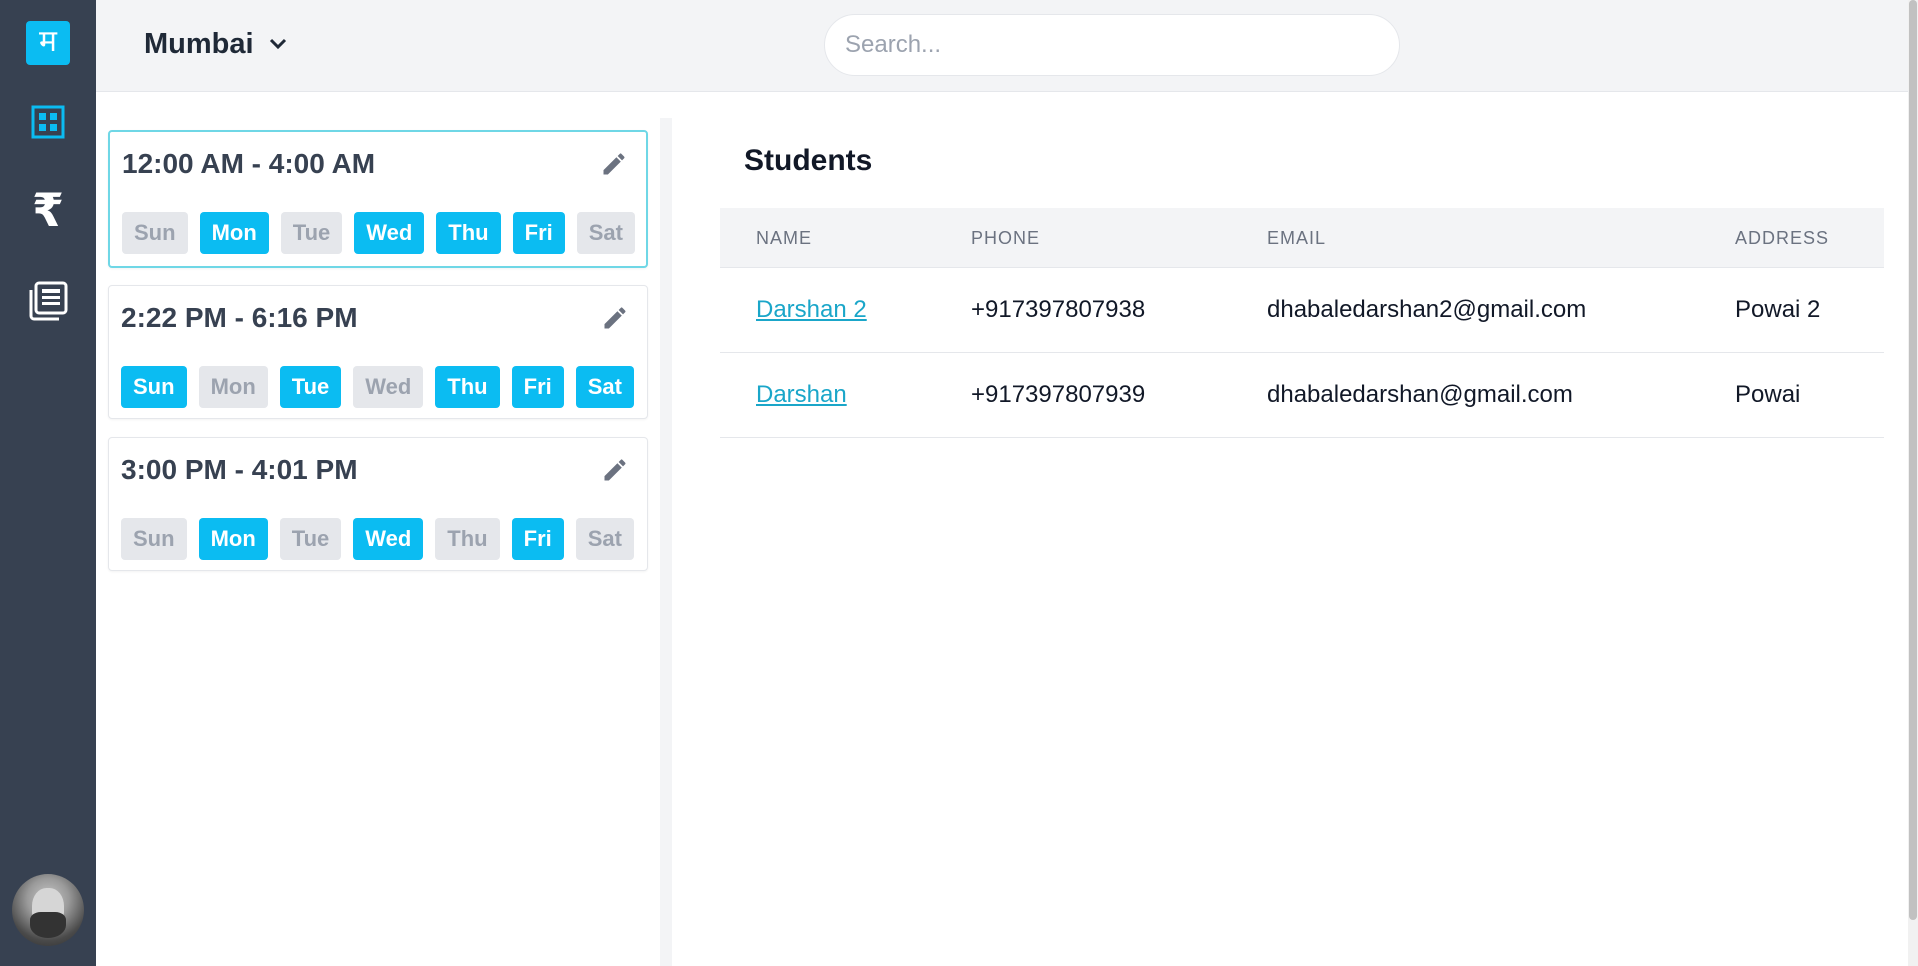 The width and height of the screenshot is (1918, 966). Describe the element at coordinates (811, 310) in the screenshot. I see `student-name-link: Darshan 2` at that location.